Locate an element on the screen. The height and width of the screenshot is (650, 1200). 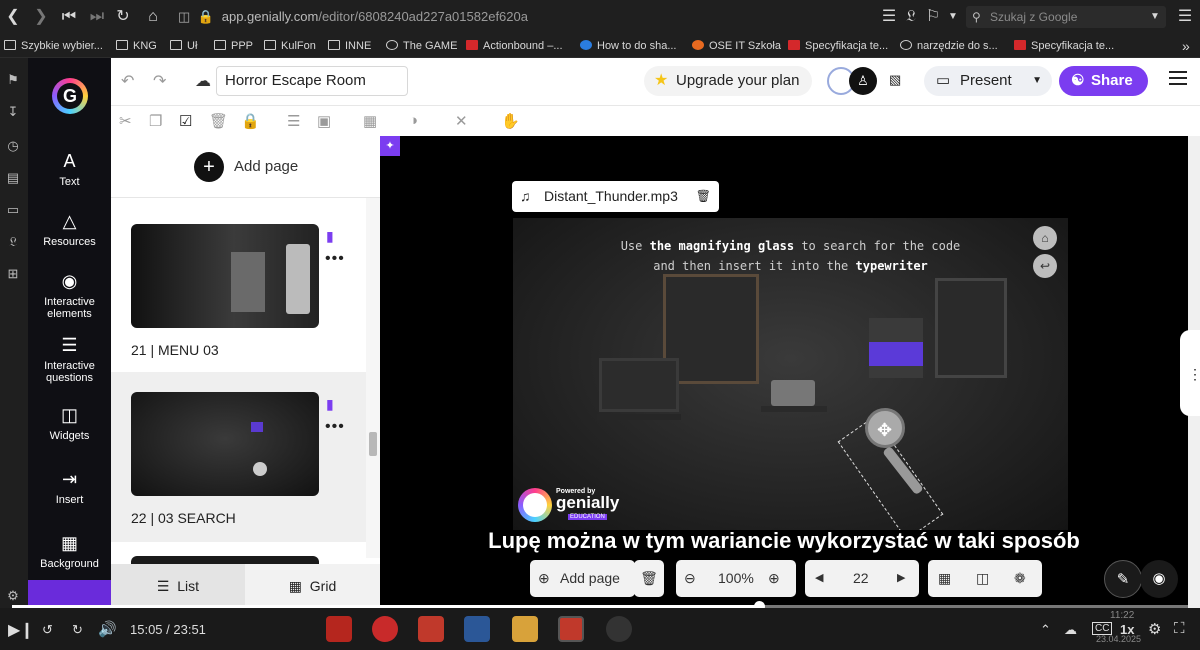
menu-icon: ☰ is located at coordinates (1185, 17).